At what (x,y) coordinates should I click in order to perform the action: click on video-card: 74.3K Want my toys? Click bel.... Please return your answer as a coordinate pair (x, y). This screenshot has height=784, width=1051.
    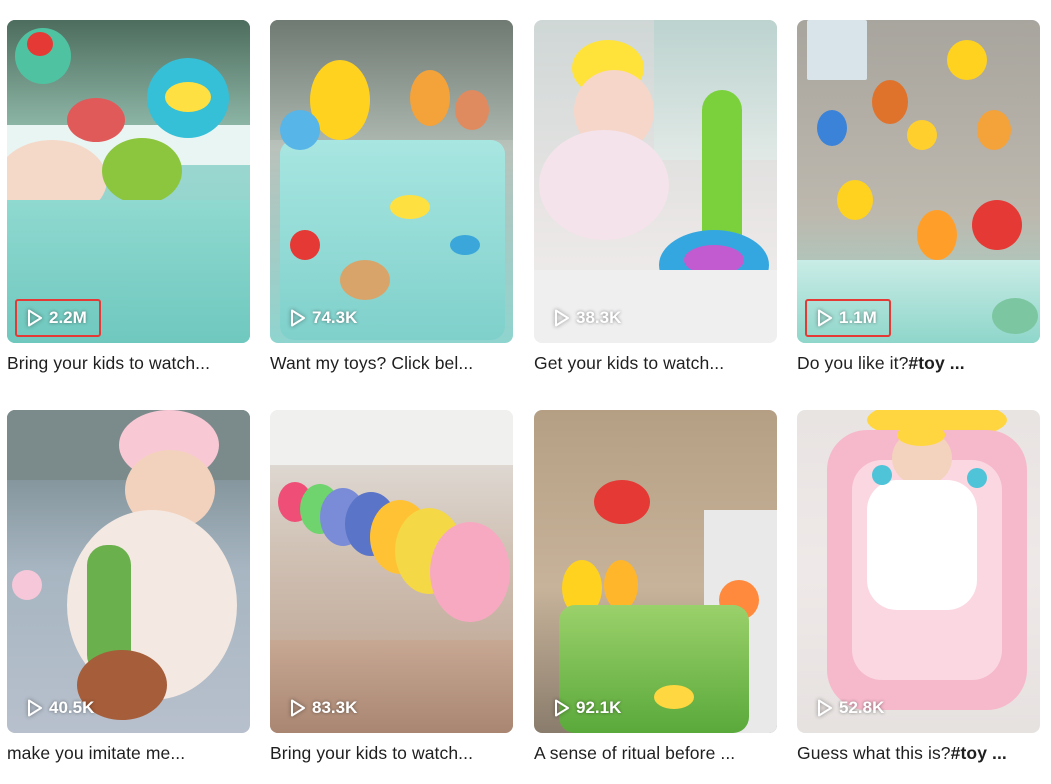
    Looking at the image, I should click on (391, 197).